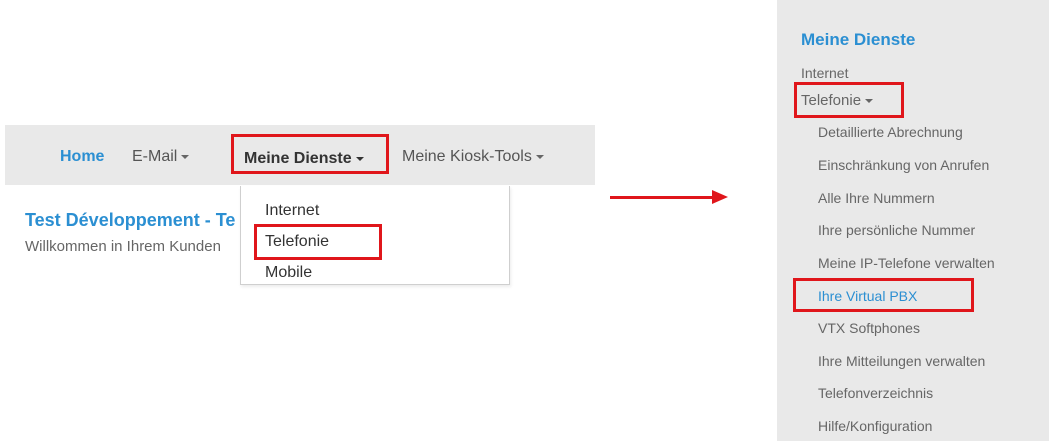  Describe the element at coordinates (875, 393) in the screenshot. I see `sidebar-subitem: Telefonverzeichnis` at that location.